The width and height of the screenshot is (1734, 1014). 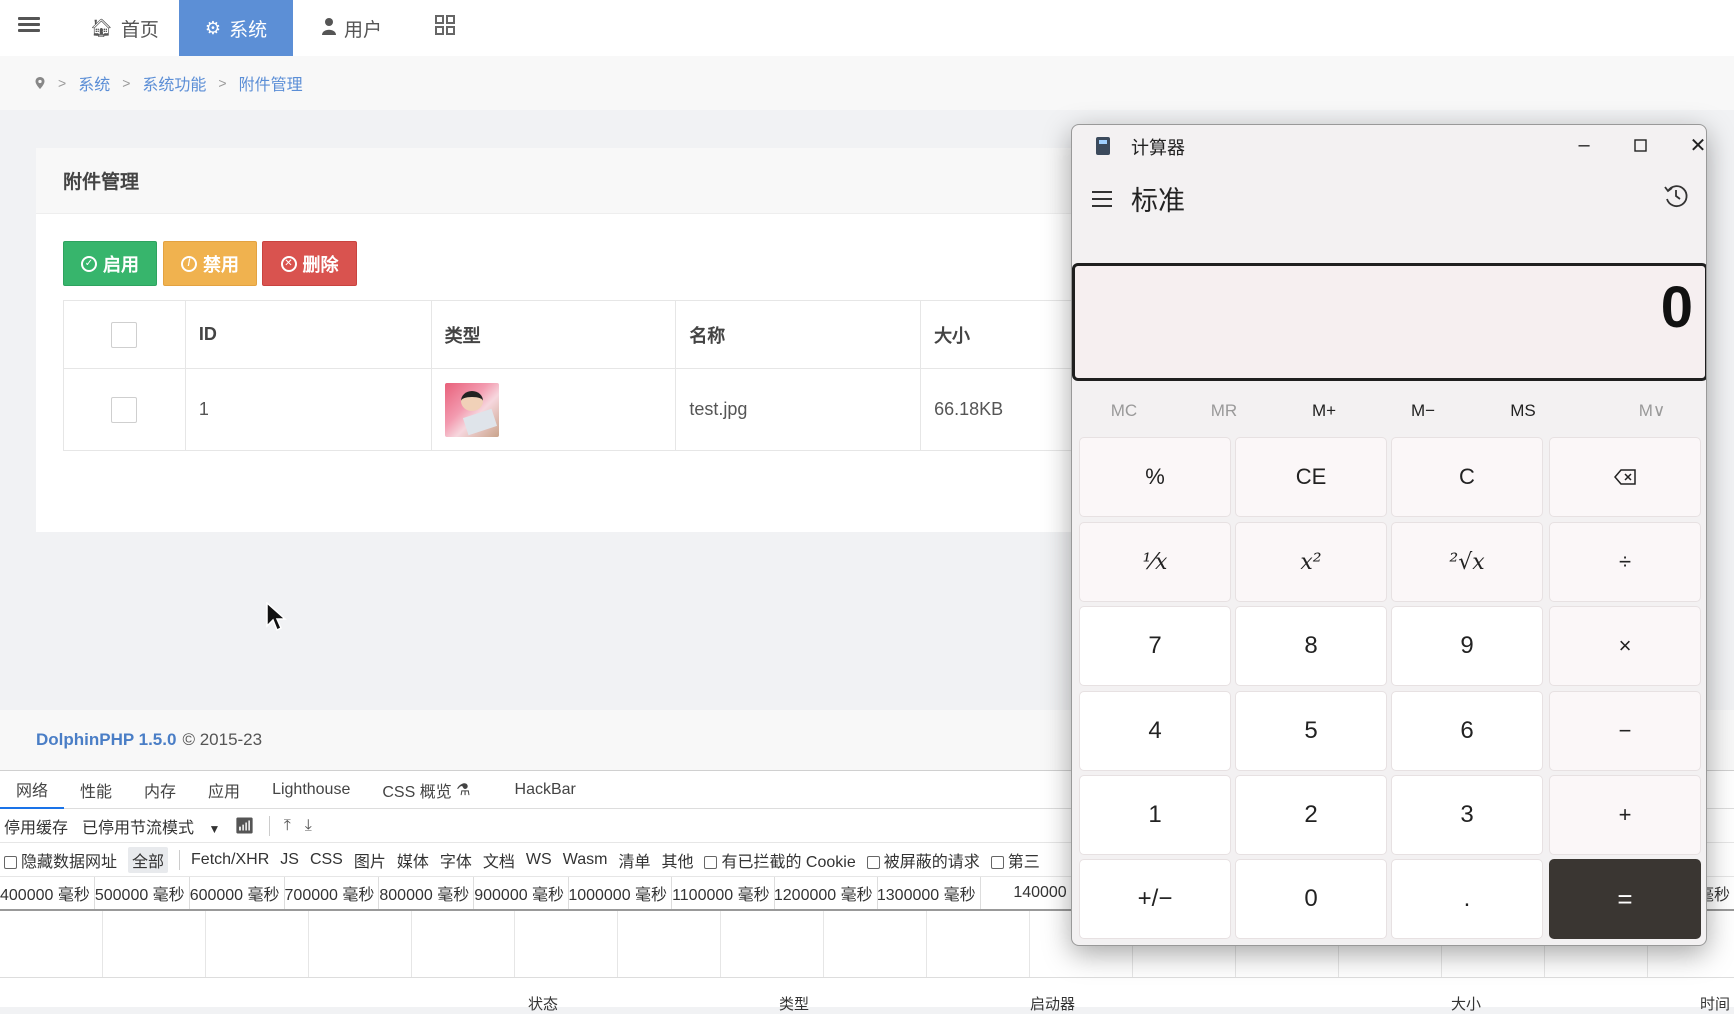 What do you see at coordinates (1311, 562) in the screenshot?
I see `square-key: x²` at bounding box center [1311, 562].